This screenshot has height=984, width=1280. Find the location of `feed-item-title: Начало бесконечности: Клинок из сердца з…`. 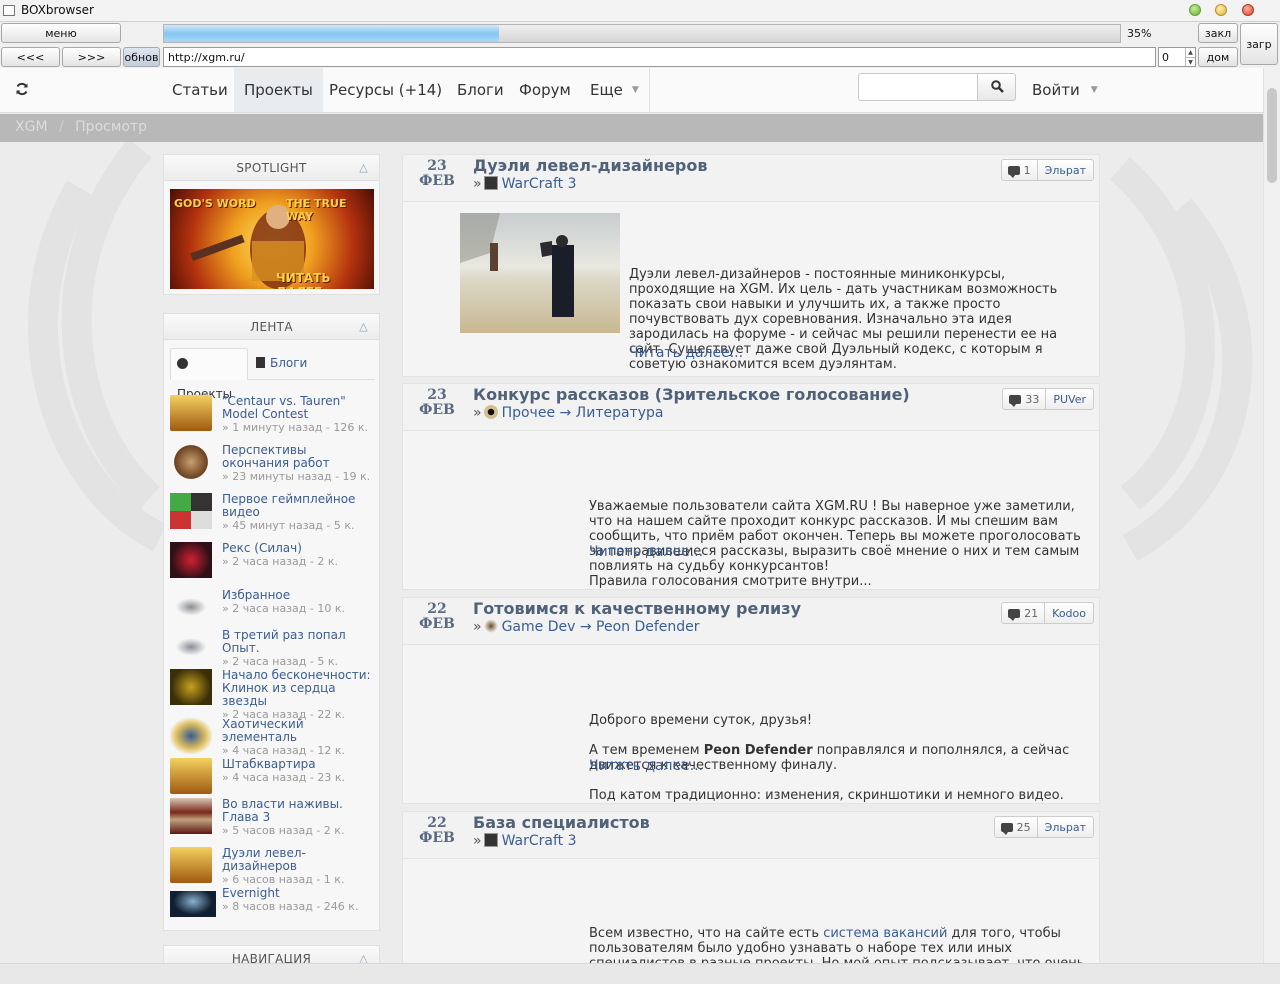

feed-item-title: Начало бесконечности: Клинок из сердца з… is located at coordinates (296, 688).